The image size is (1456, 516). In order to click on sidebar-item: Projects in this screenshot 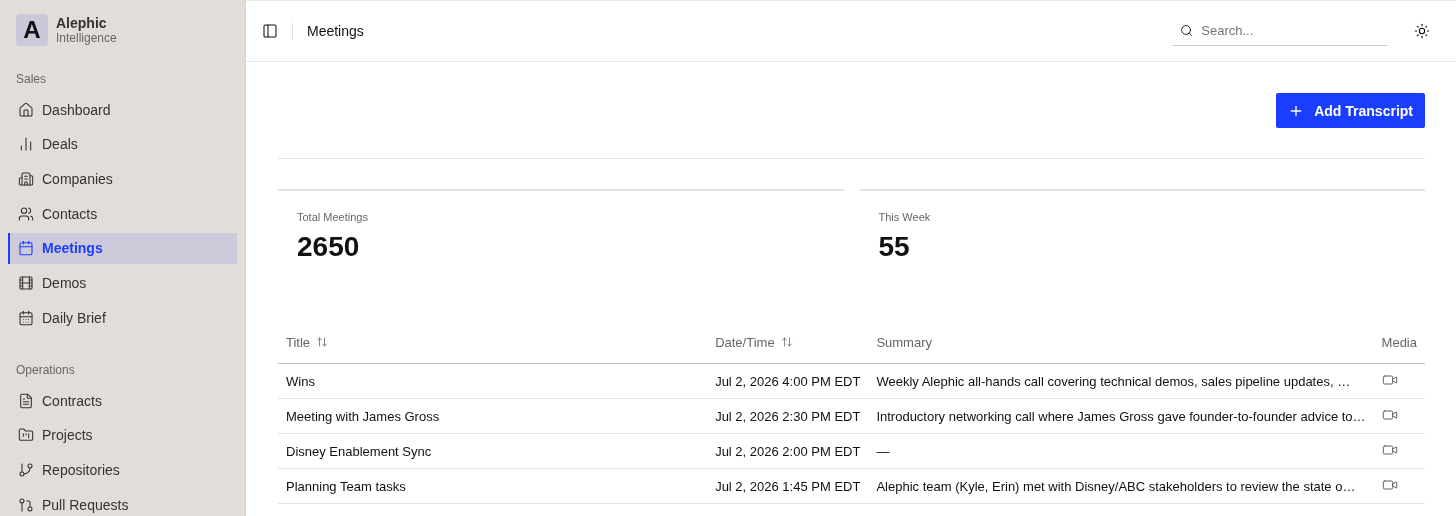, I will do `click(122, 435)`.